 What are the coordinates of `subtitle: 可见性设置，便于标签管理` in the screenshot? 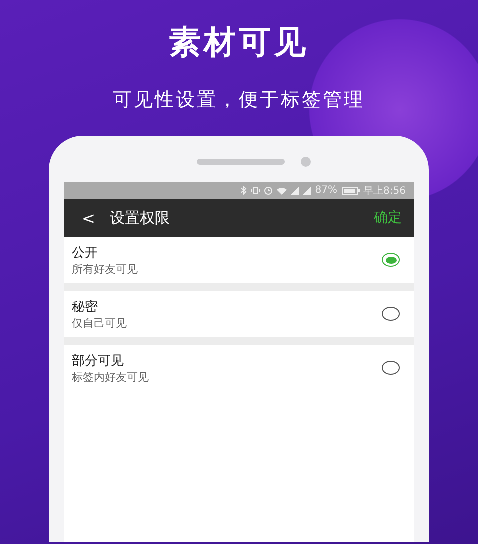 It's located at (239, 100).